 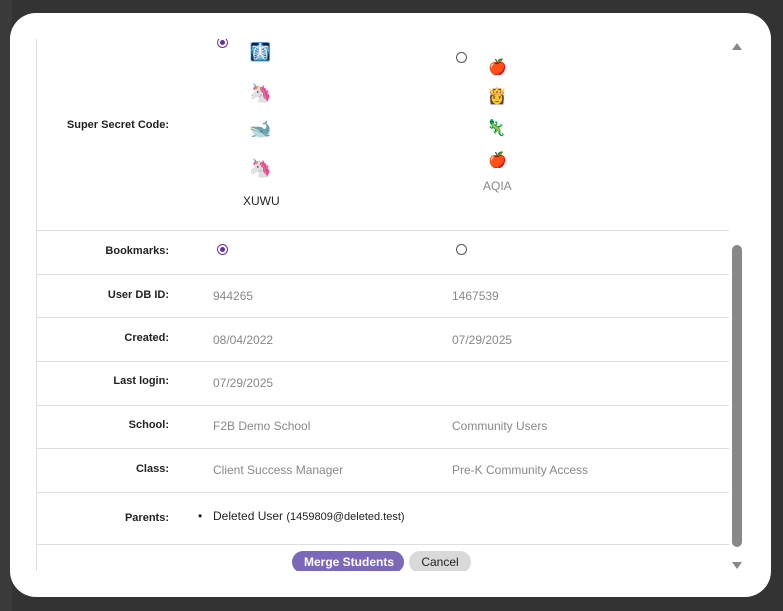 I want to click on parents-list-item: • Deleted User (1459809@deleted.test), so click(x=301, y=516).